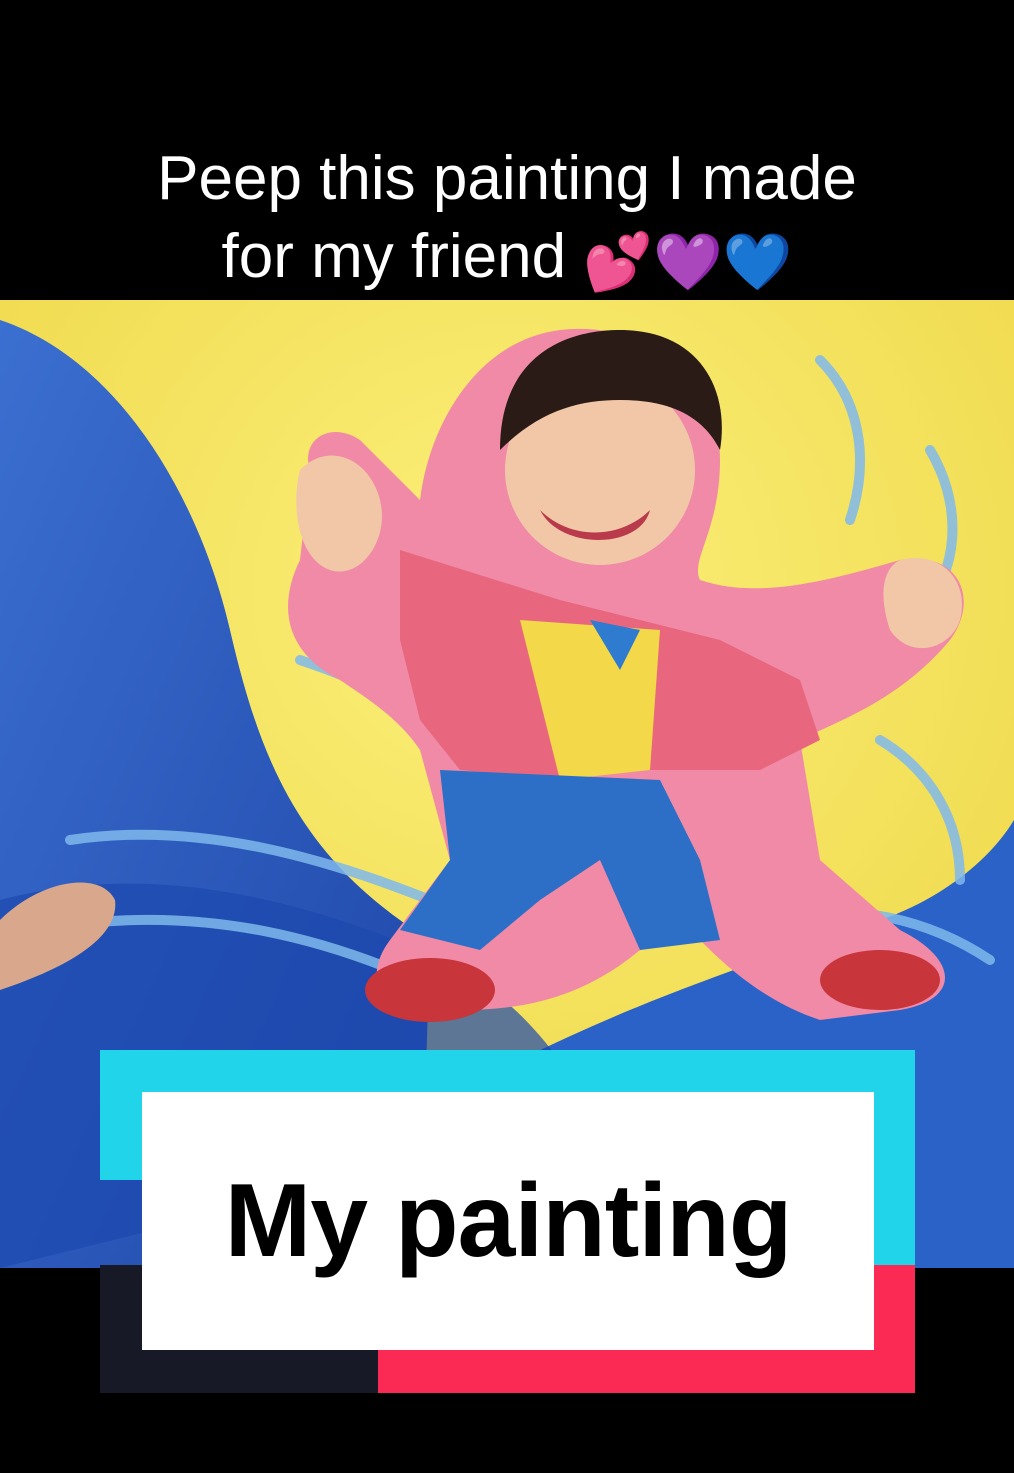 The height and width of the screenshot is (1473, 1014). Describe the element at coordinates (688, 261) in the screenshot. I see `hearts-emoji: 💕💜💙` at that location.